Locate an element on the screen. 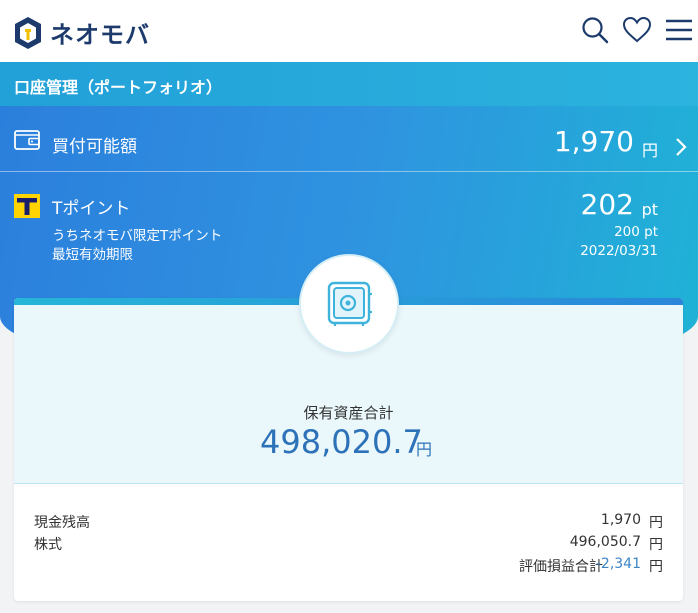  stocks-unit: 円 is located at coordinates (656, 545).